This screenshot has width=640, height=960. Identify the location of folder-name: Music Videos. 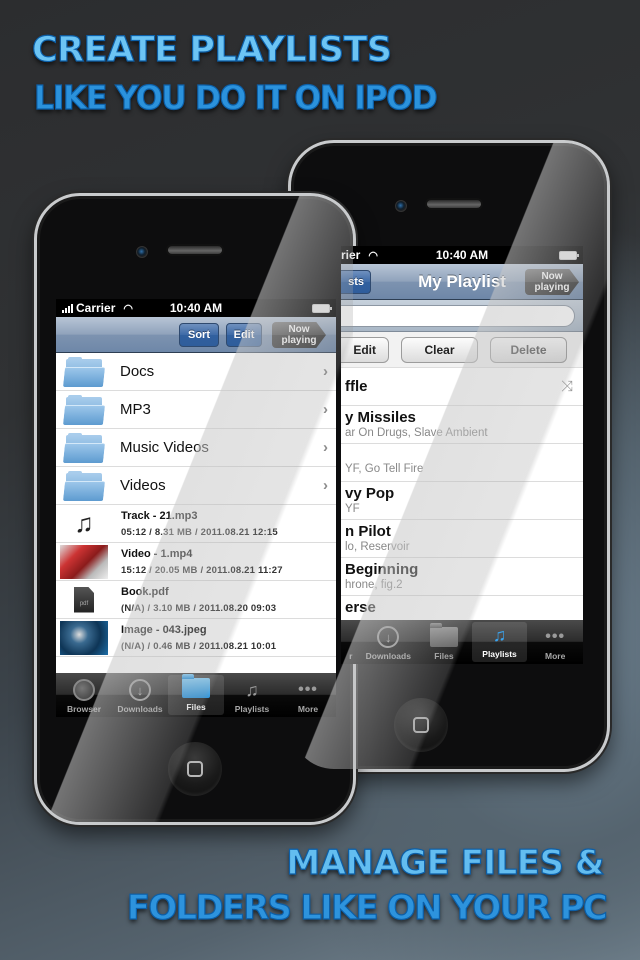
(164, 447).